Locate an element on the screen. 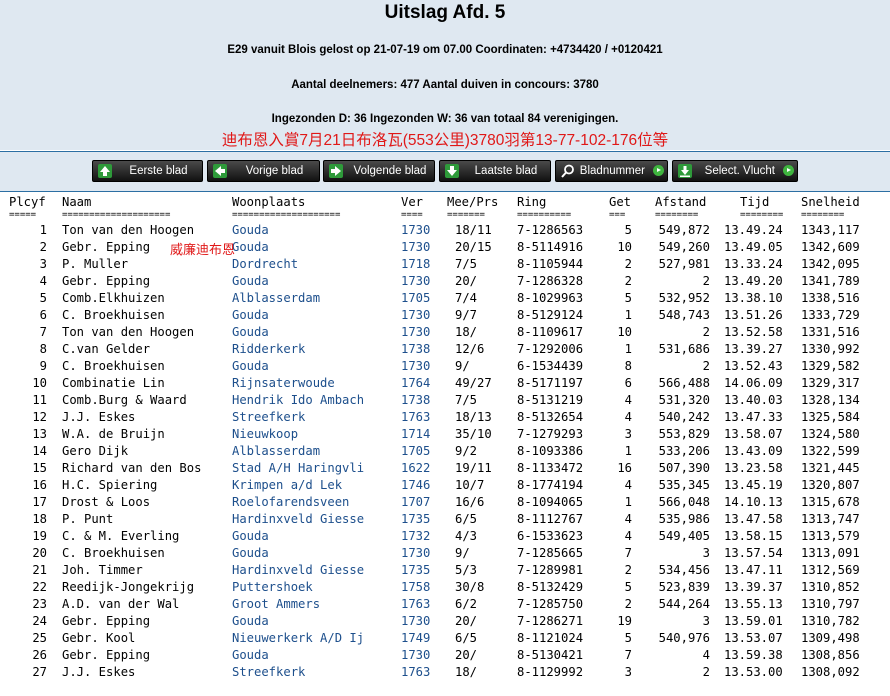  cell-snelheid: 1343,117 is located at coordinates (830, 230).